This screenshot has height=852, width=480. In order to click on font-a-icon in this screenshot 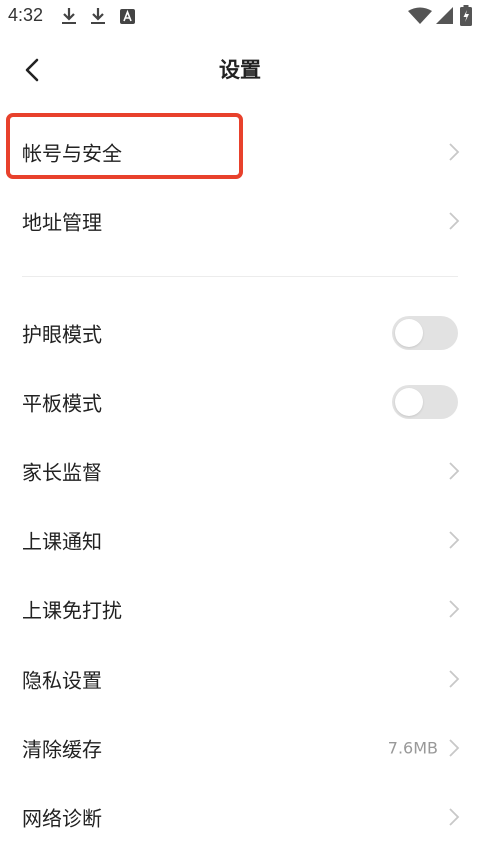, I will do `click(127, 16)`.